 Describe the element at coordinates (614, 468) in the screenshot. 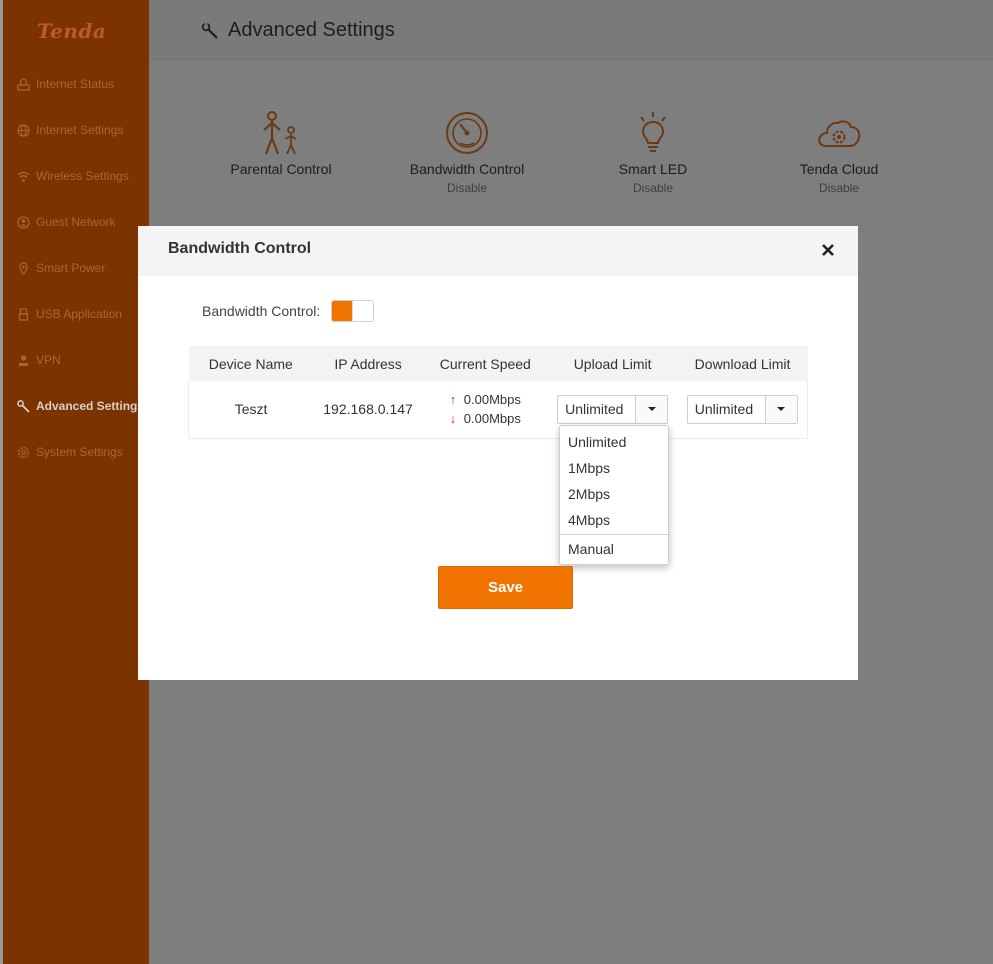

I see `dropdown-option-1mbps: 1Mbps` at that location.